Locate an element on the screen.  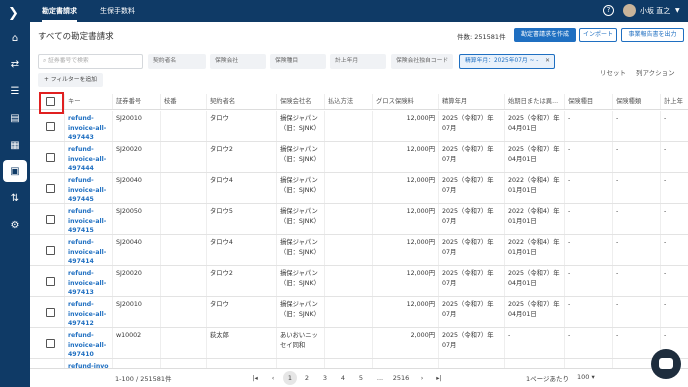
header-insurance-kind: 保険種目 is located at coordinates (588, 101).